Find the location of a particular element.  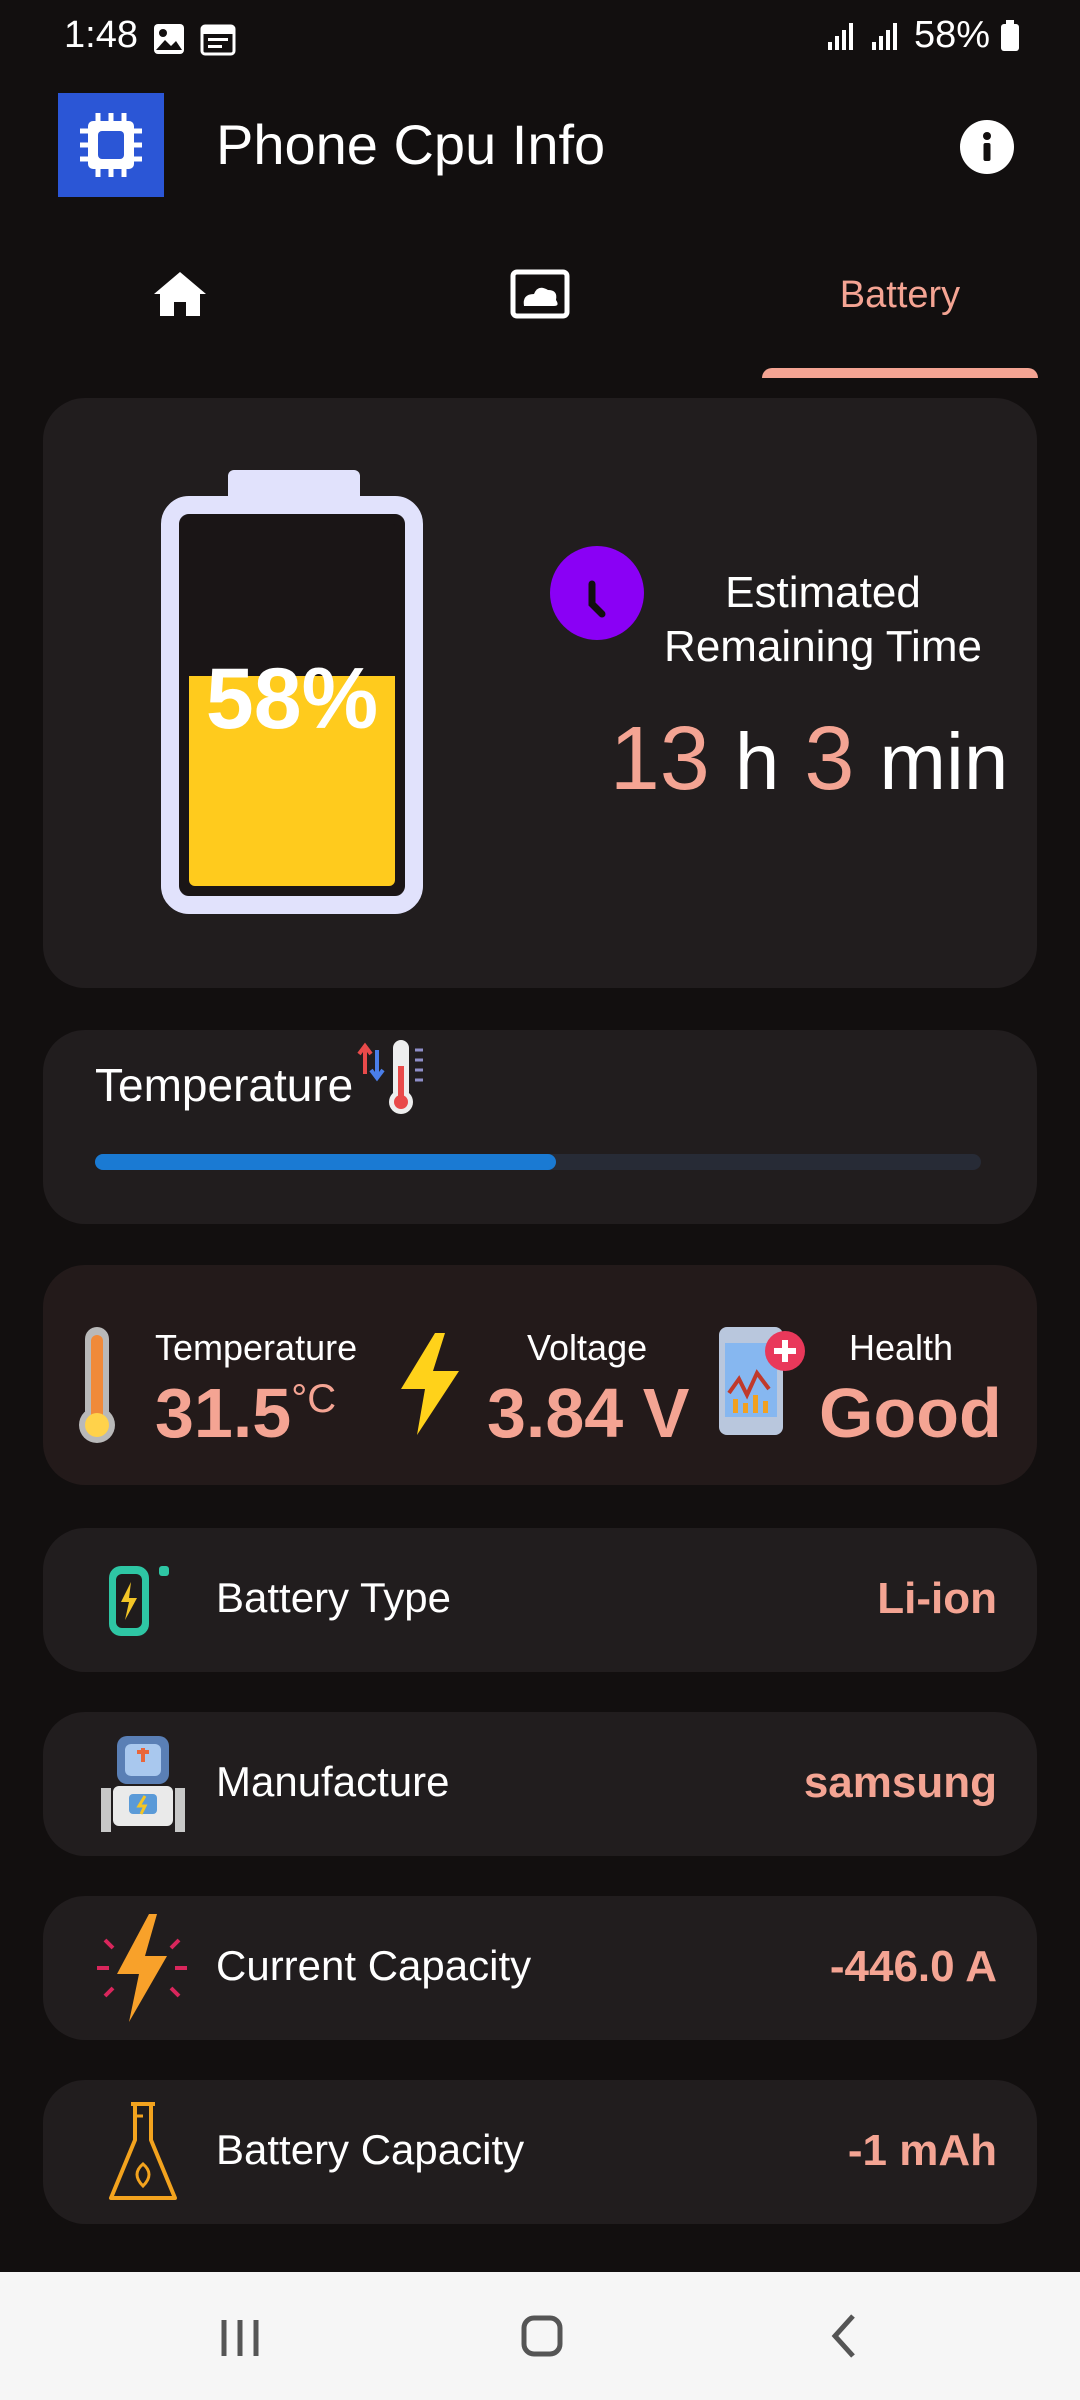

battery-percent: 58% is located at coordinates (292, 699).